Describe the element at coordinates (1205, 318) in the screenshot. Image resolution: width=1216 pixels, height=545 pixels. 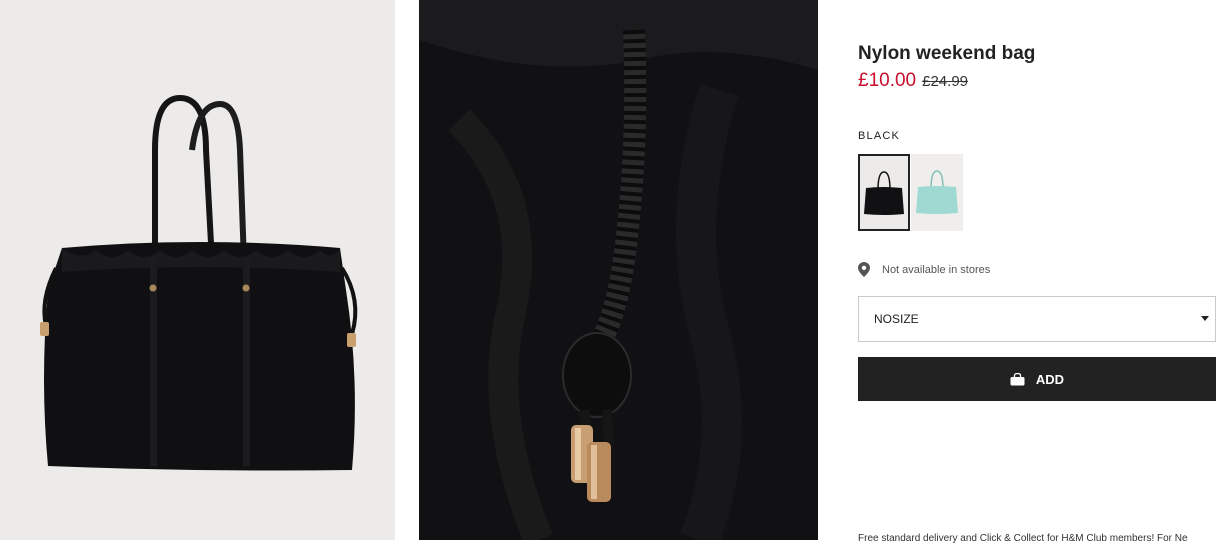
I see `chevron-down-icon` at that location.